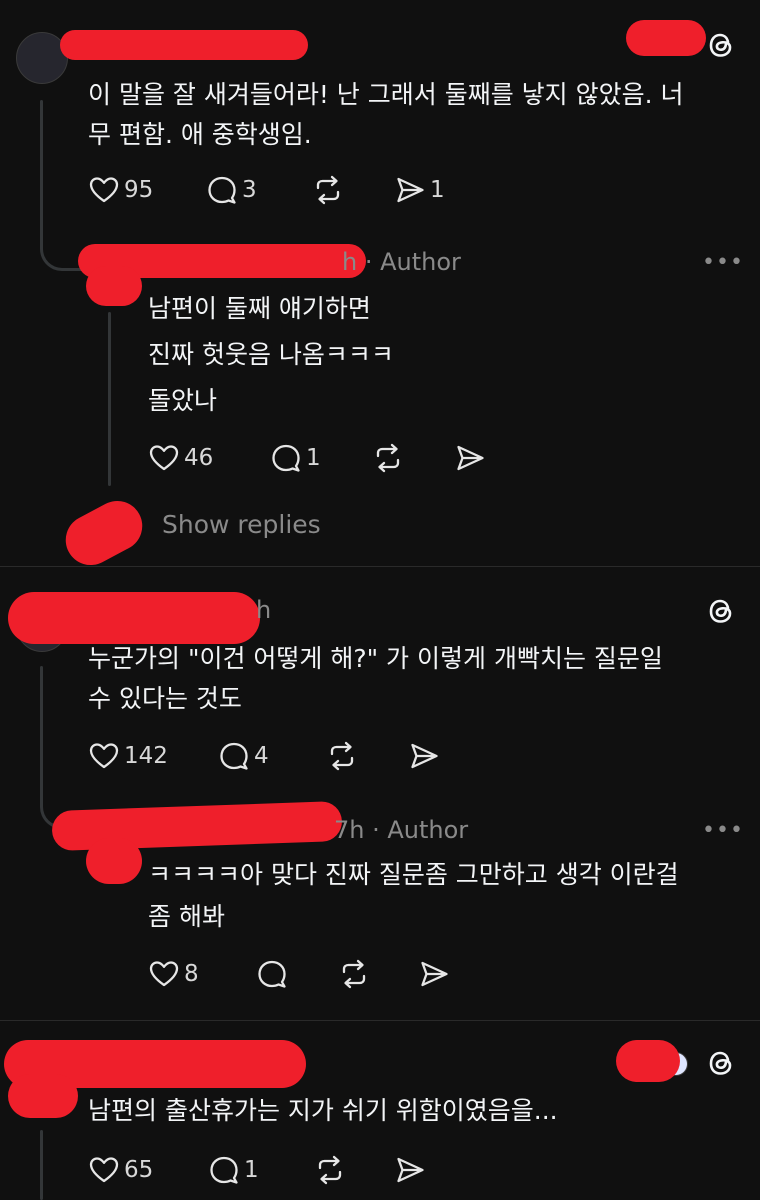 The image size is (760, 1200). I want to click on like-count: 95, so click(139, 190).